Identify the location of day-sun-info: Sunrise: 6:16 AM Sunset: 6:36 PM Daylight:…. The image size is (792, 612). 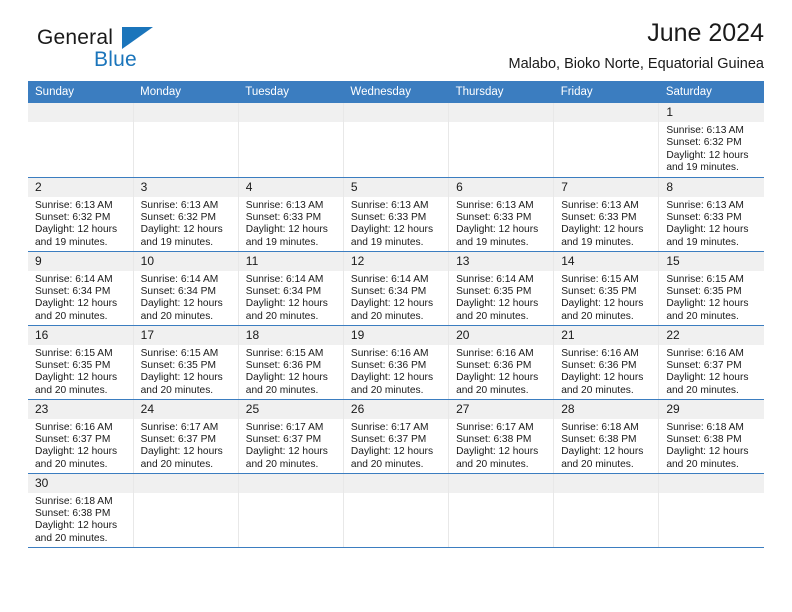
(501, 371).